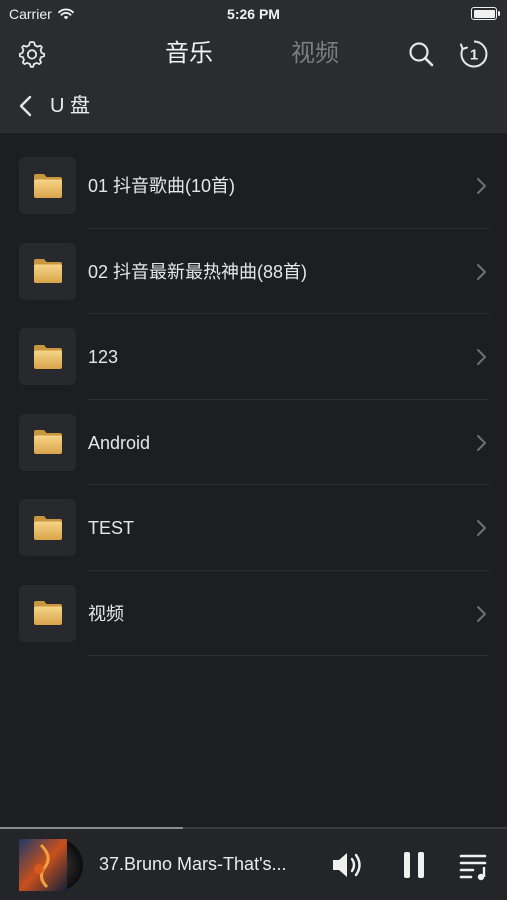 This screenshot has width=507, height=900. I want to click on battery-icon, so click(485, 13).